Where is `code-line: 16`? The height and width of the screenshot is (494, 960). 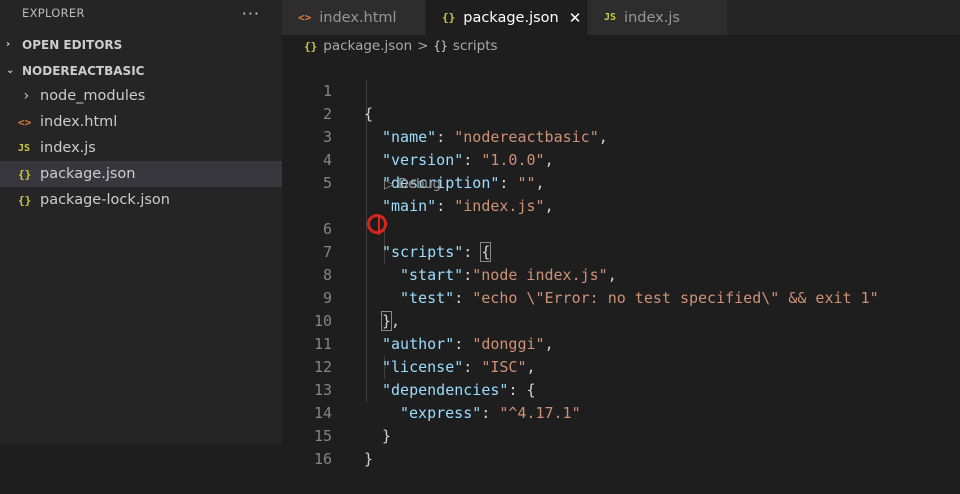
code-line: 16 is located at coordinates (621, 446).